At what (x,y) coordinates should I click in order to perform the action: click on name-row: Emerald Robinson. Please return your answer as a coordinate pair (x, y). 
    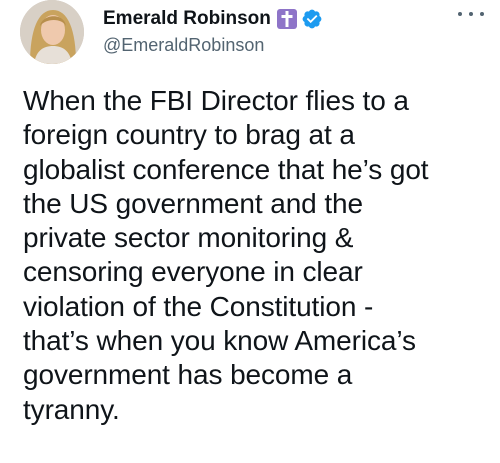
    Looking at the image, I should click on (276, 19).